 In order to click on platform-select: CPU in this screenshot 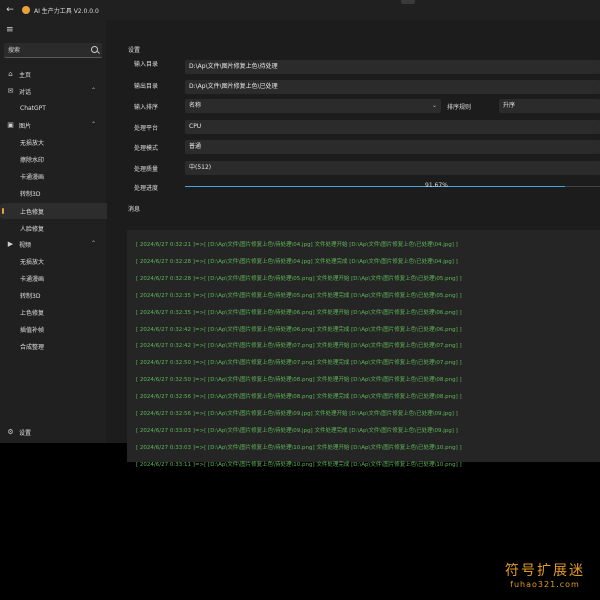, I will do `click(392, 127)`.